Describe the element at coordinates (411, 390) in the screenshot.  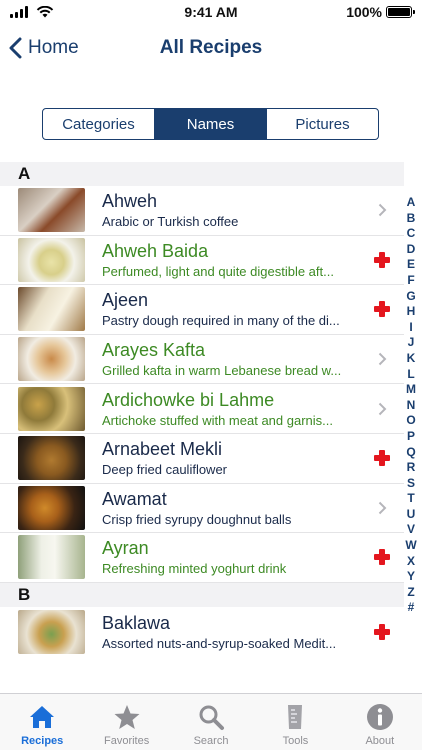
I see `index-letter-m: M` at that location.